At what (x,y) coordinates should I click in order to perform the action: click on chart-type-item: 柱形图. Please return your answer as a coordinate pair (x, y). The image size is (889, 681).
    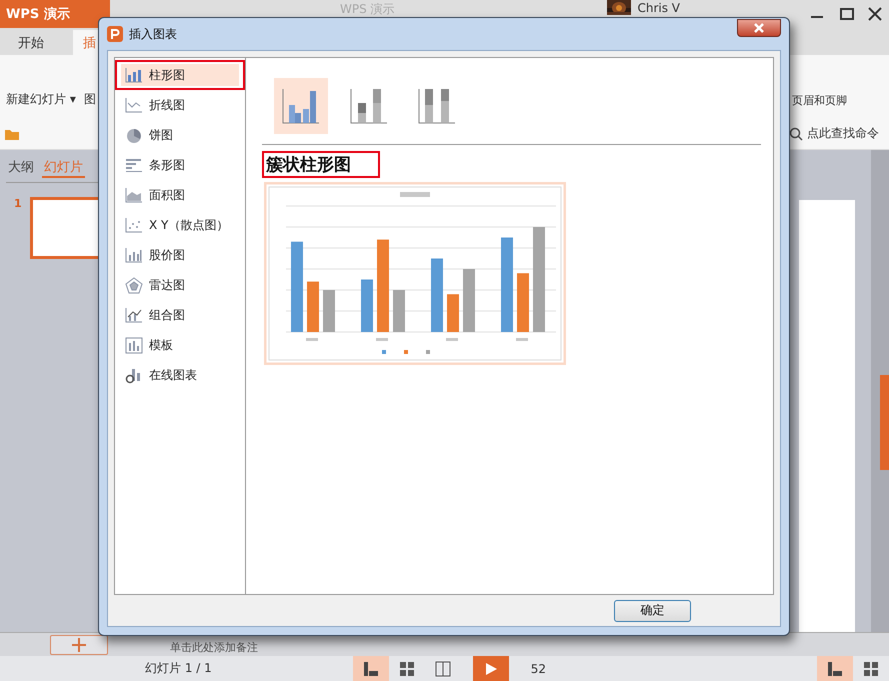
    Looking at the image, I should click on (180, 75).